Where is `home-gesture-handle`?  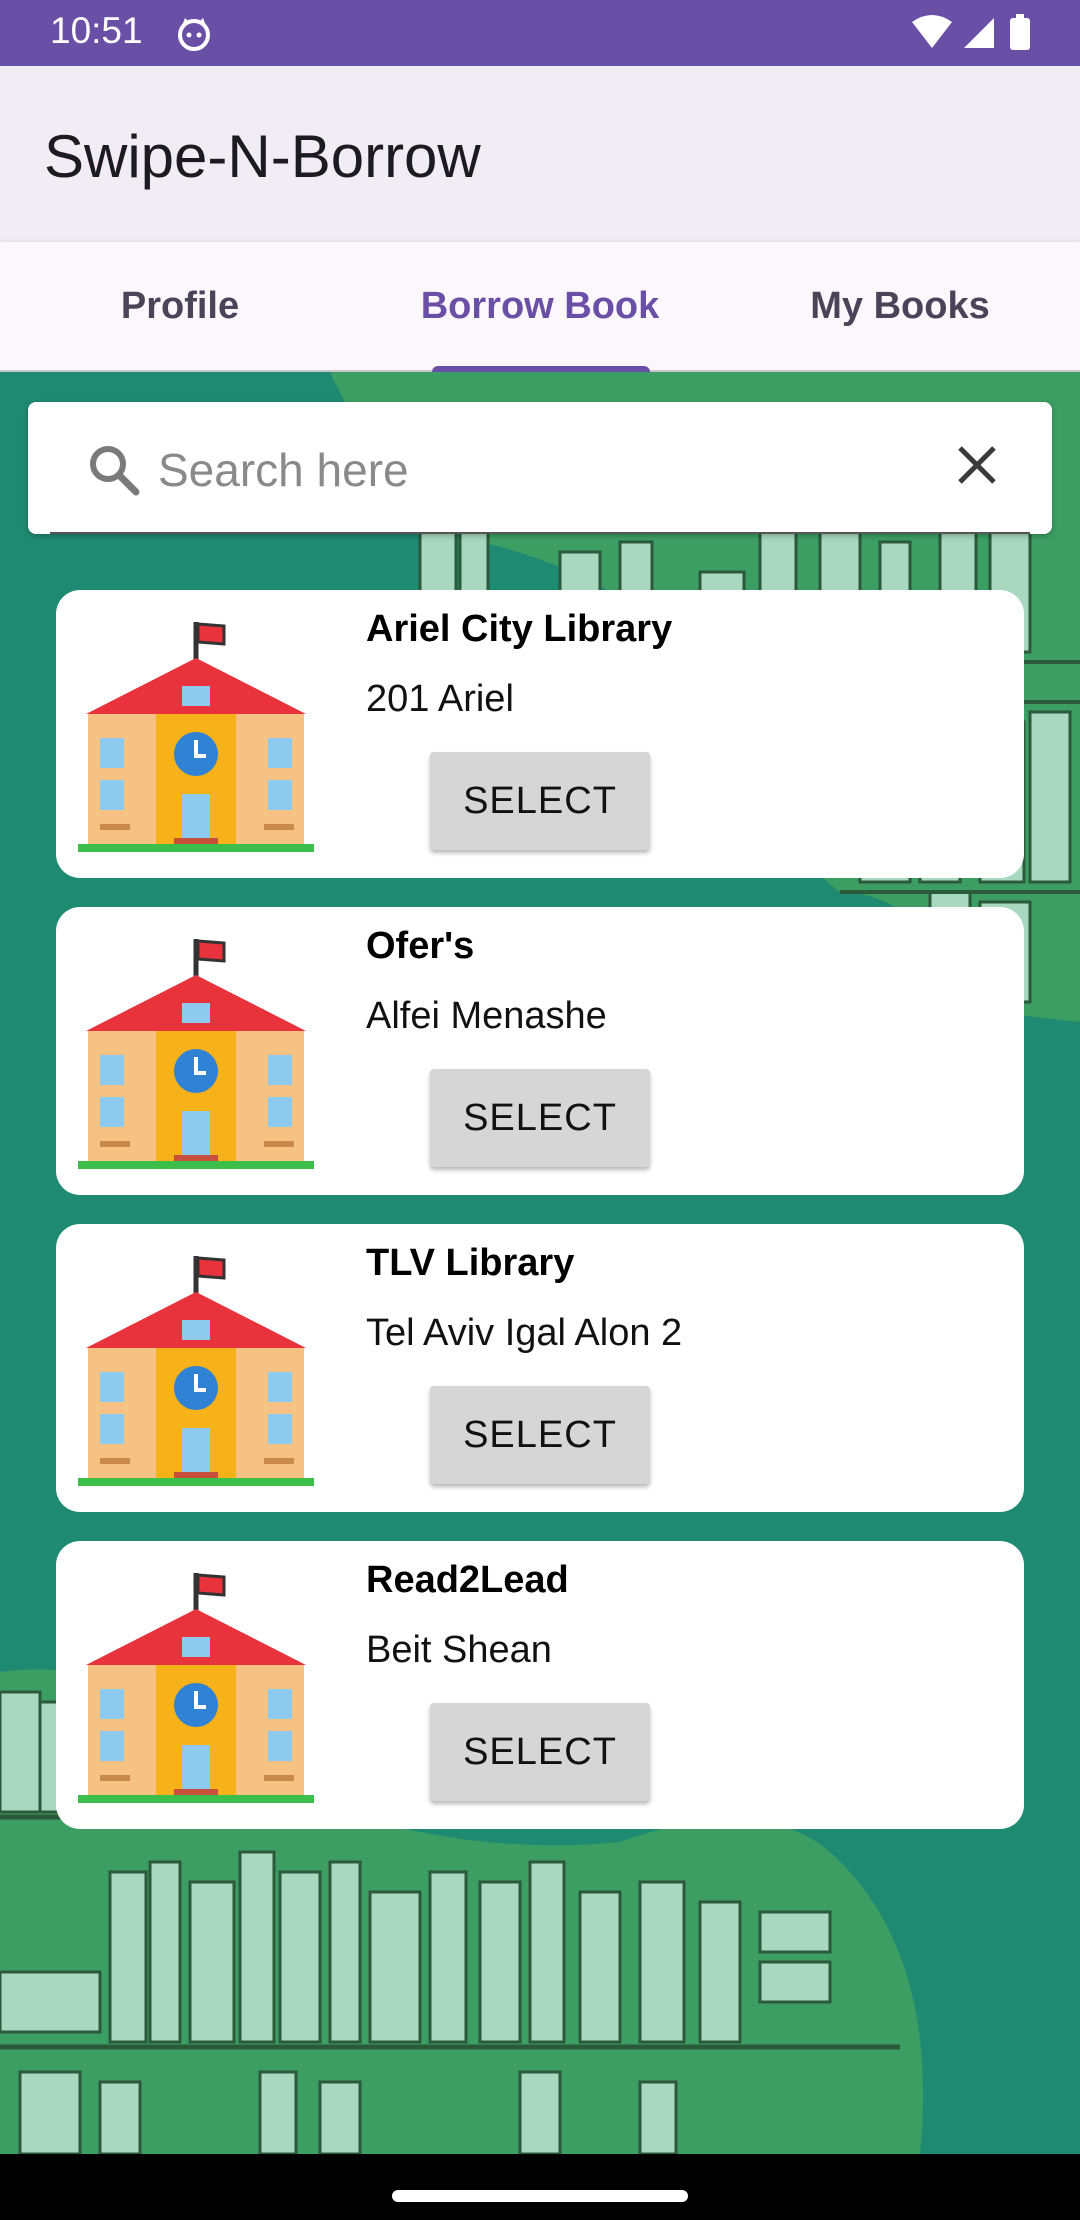 home-gesture-handle is located at coordinates (540, 2196).